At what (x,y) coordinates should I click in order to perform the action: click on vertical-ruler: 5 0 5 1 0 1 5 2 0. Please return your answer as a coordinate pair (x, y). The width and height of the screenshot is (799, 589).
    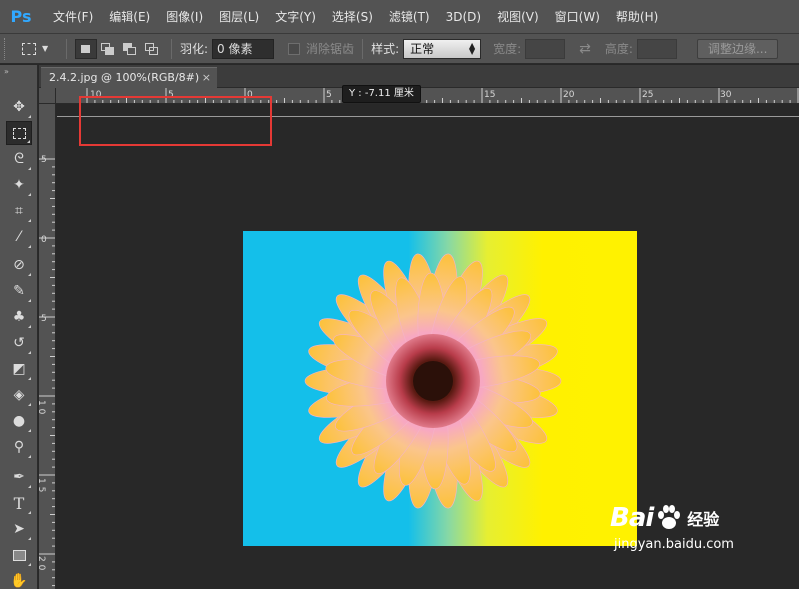
    Looking at the image, I should click on (47, 346).